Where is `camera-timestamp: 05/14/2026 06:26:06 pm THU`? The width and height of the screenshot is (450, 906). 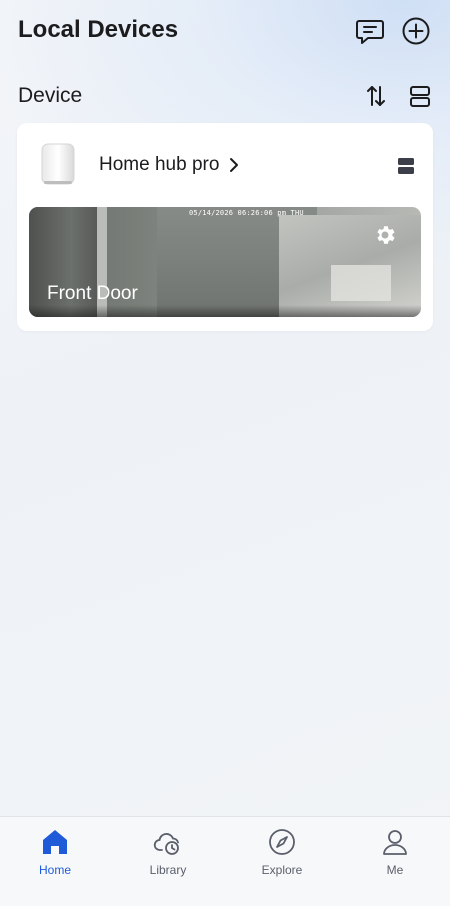 camera-timestamp: 05/14/2026 06:26:06 pm THU is located at coordinates (246, 213).